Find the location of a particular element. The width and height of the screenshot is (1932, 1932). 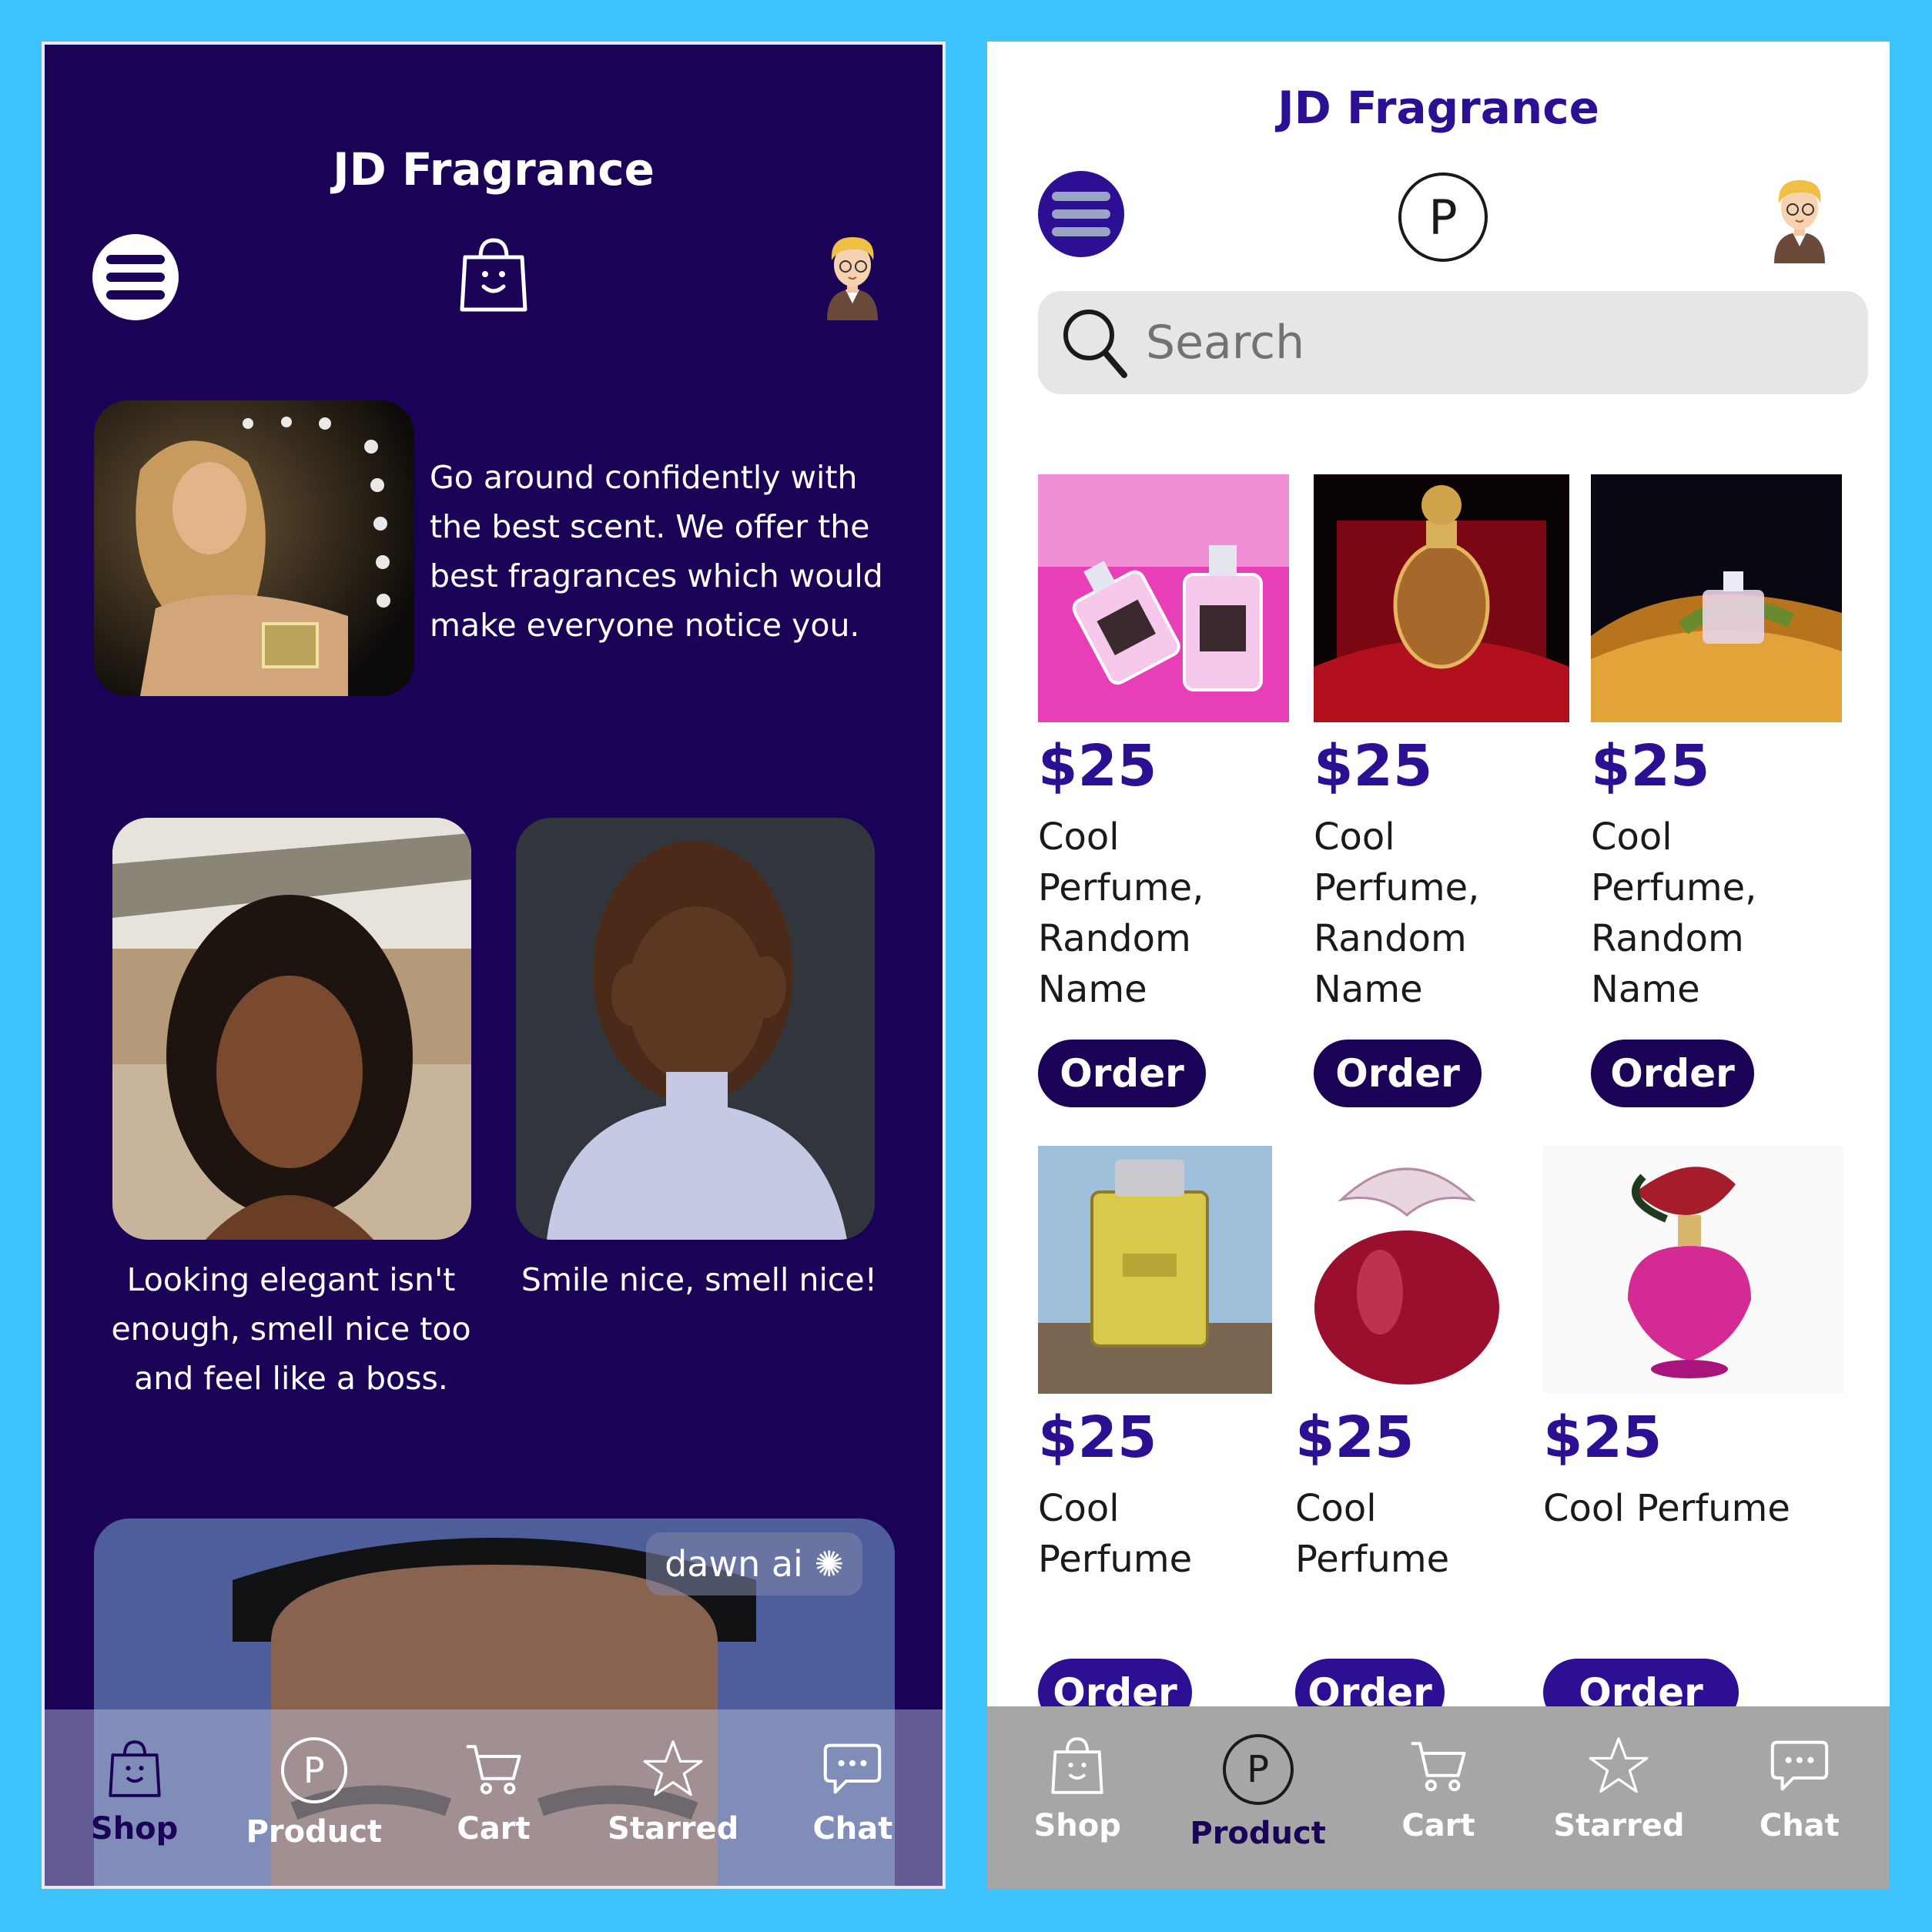

watermark-label: dawn ai ✺ is located at coordinates (754, 1563).